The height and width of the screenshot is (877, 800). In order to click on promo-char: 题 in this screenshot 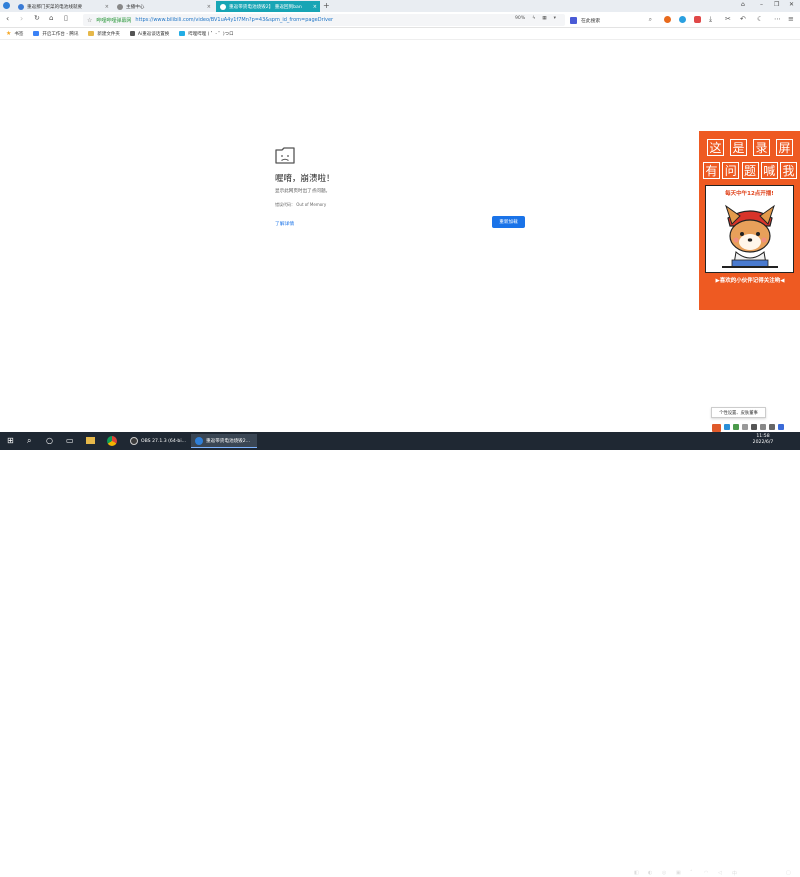, I will do `click(750, 170)`.